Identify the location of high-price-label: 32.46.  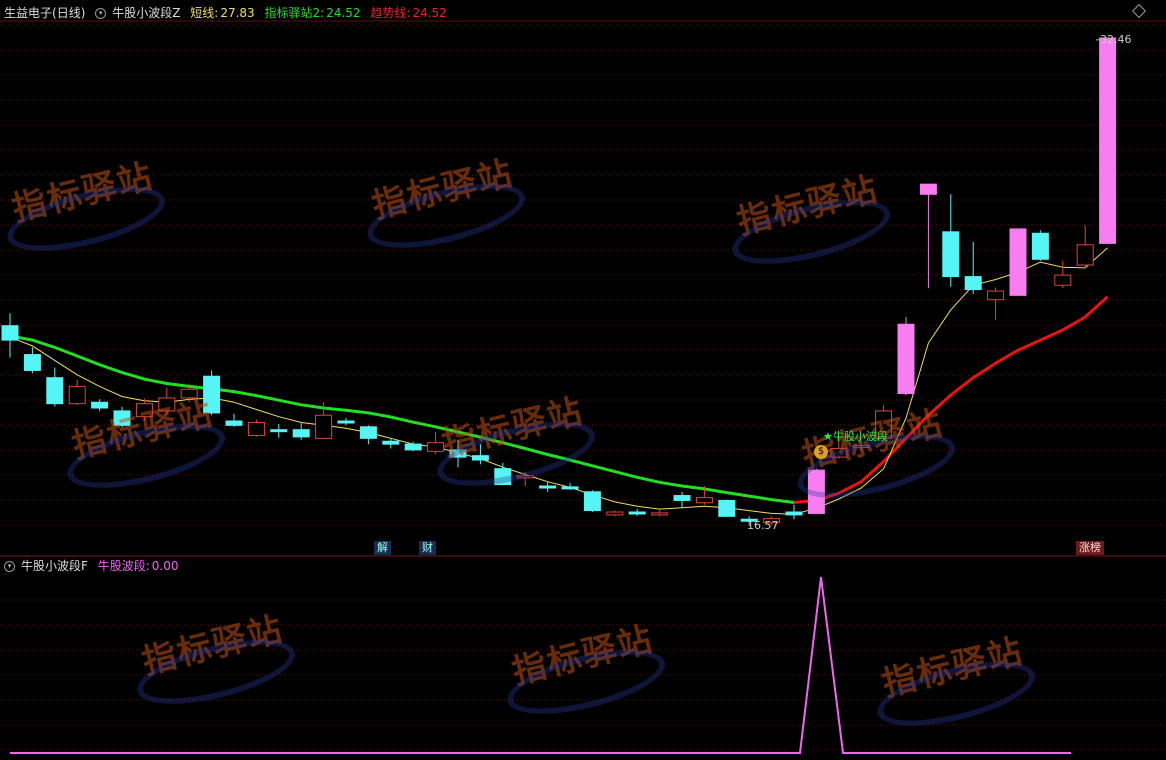
(1116, 39).